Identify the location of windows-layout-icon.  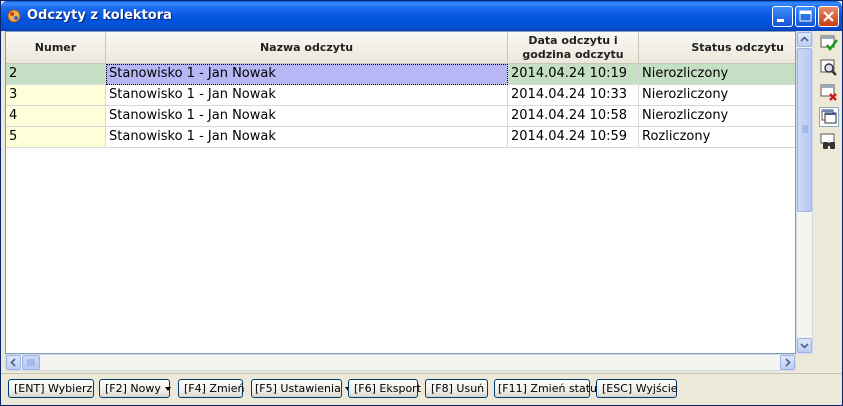
(829, 116).